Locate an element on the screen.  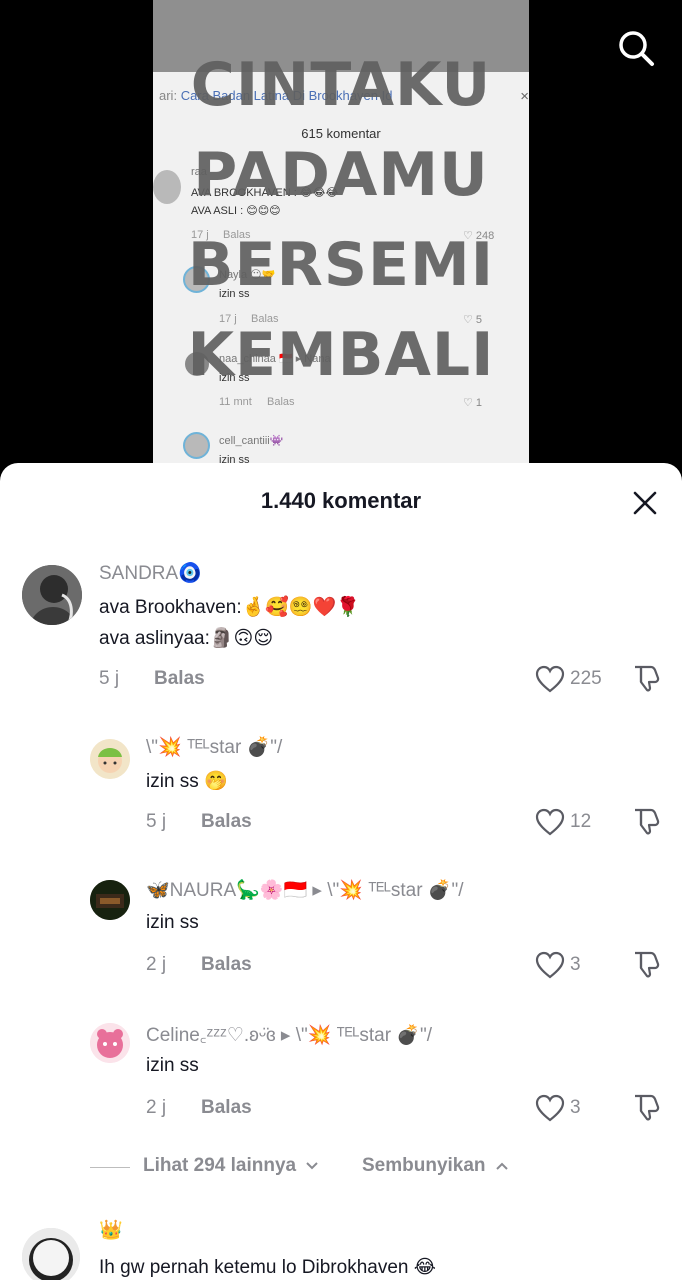
caption-line: PADAMU is located at coordinates (341, 175).